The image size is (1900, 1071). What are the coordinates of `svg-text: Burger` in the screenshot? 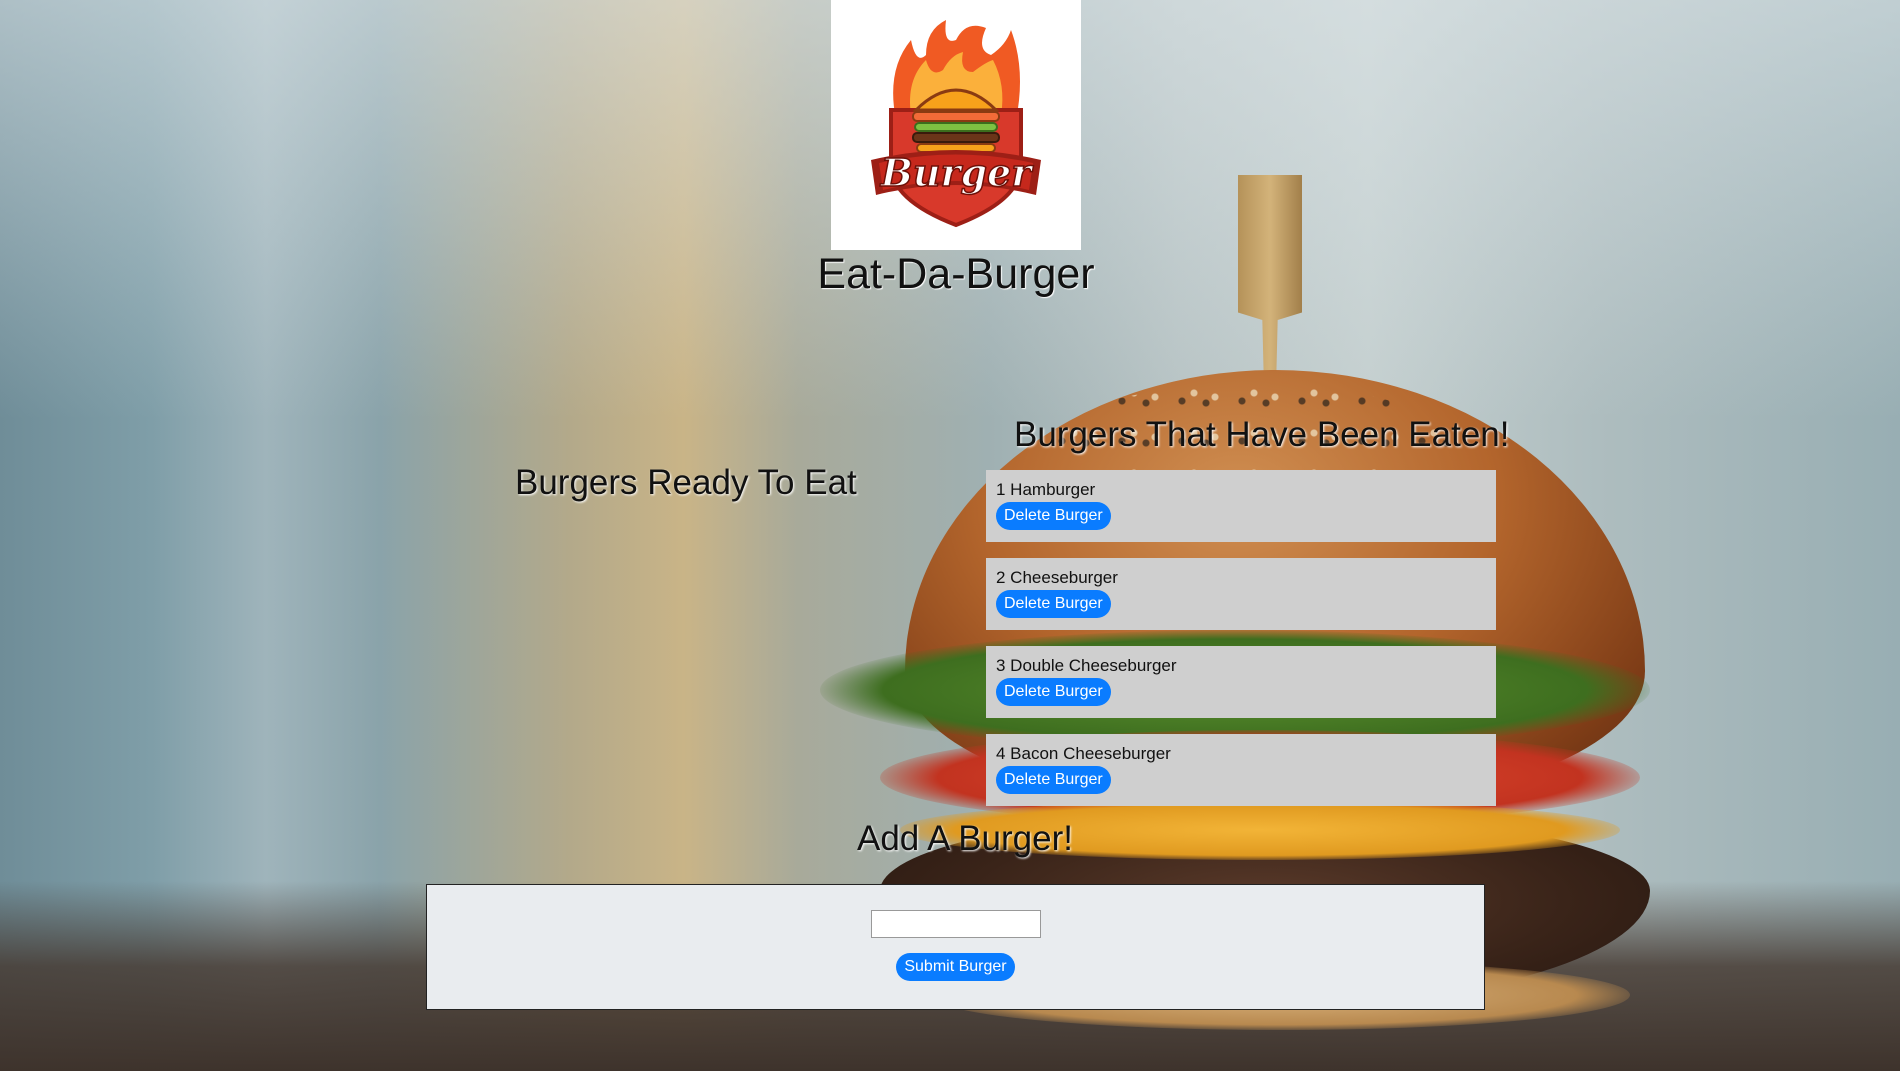 It's located at (957, 172).